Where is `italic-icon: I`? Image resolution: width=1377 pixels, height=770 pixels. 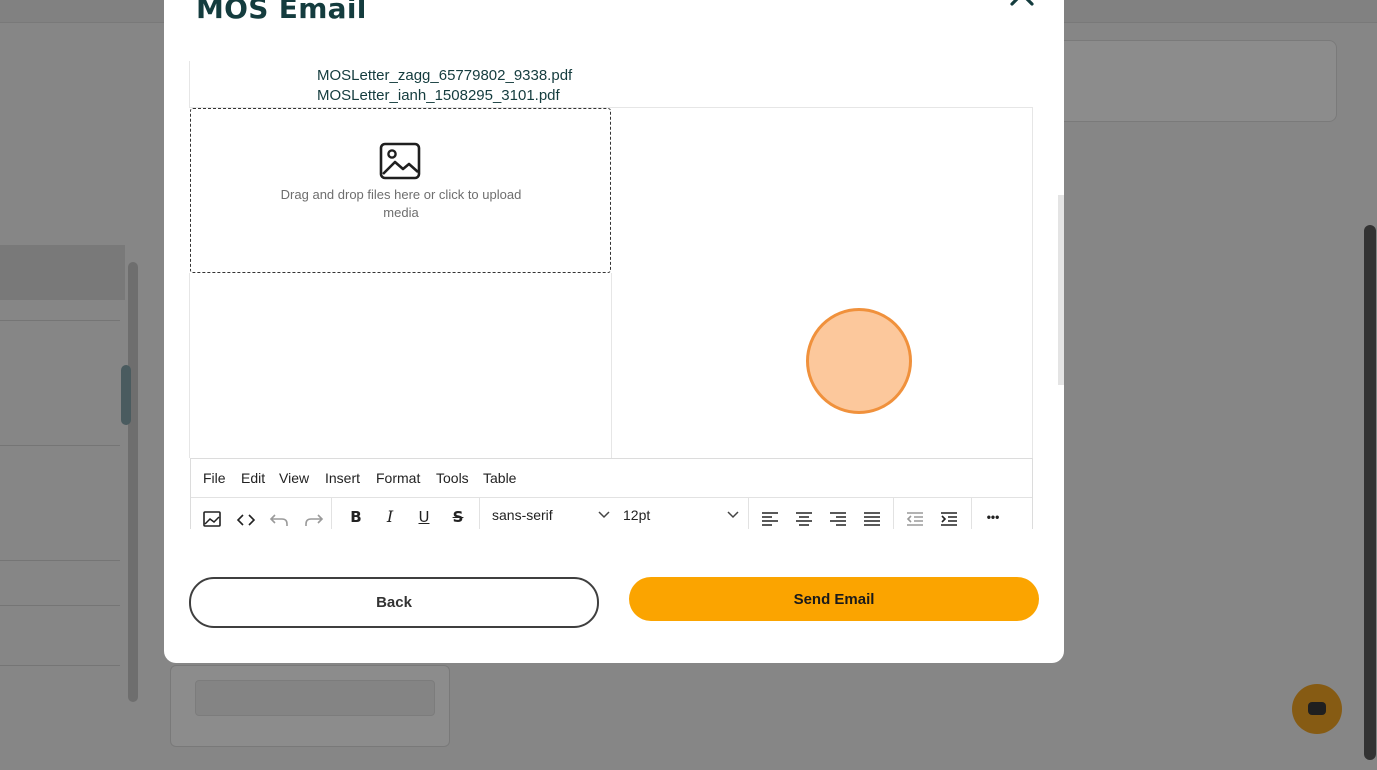 italic-icon: I is located at coordinates (390, 517).